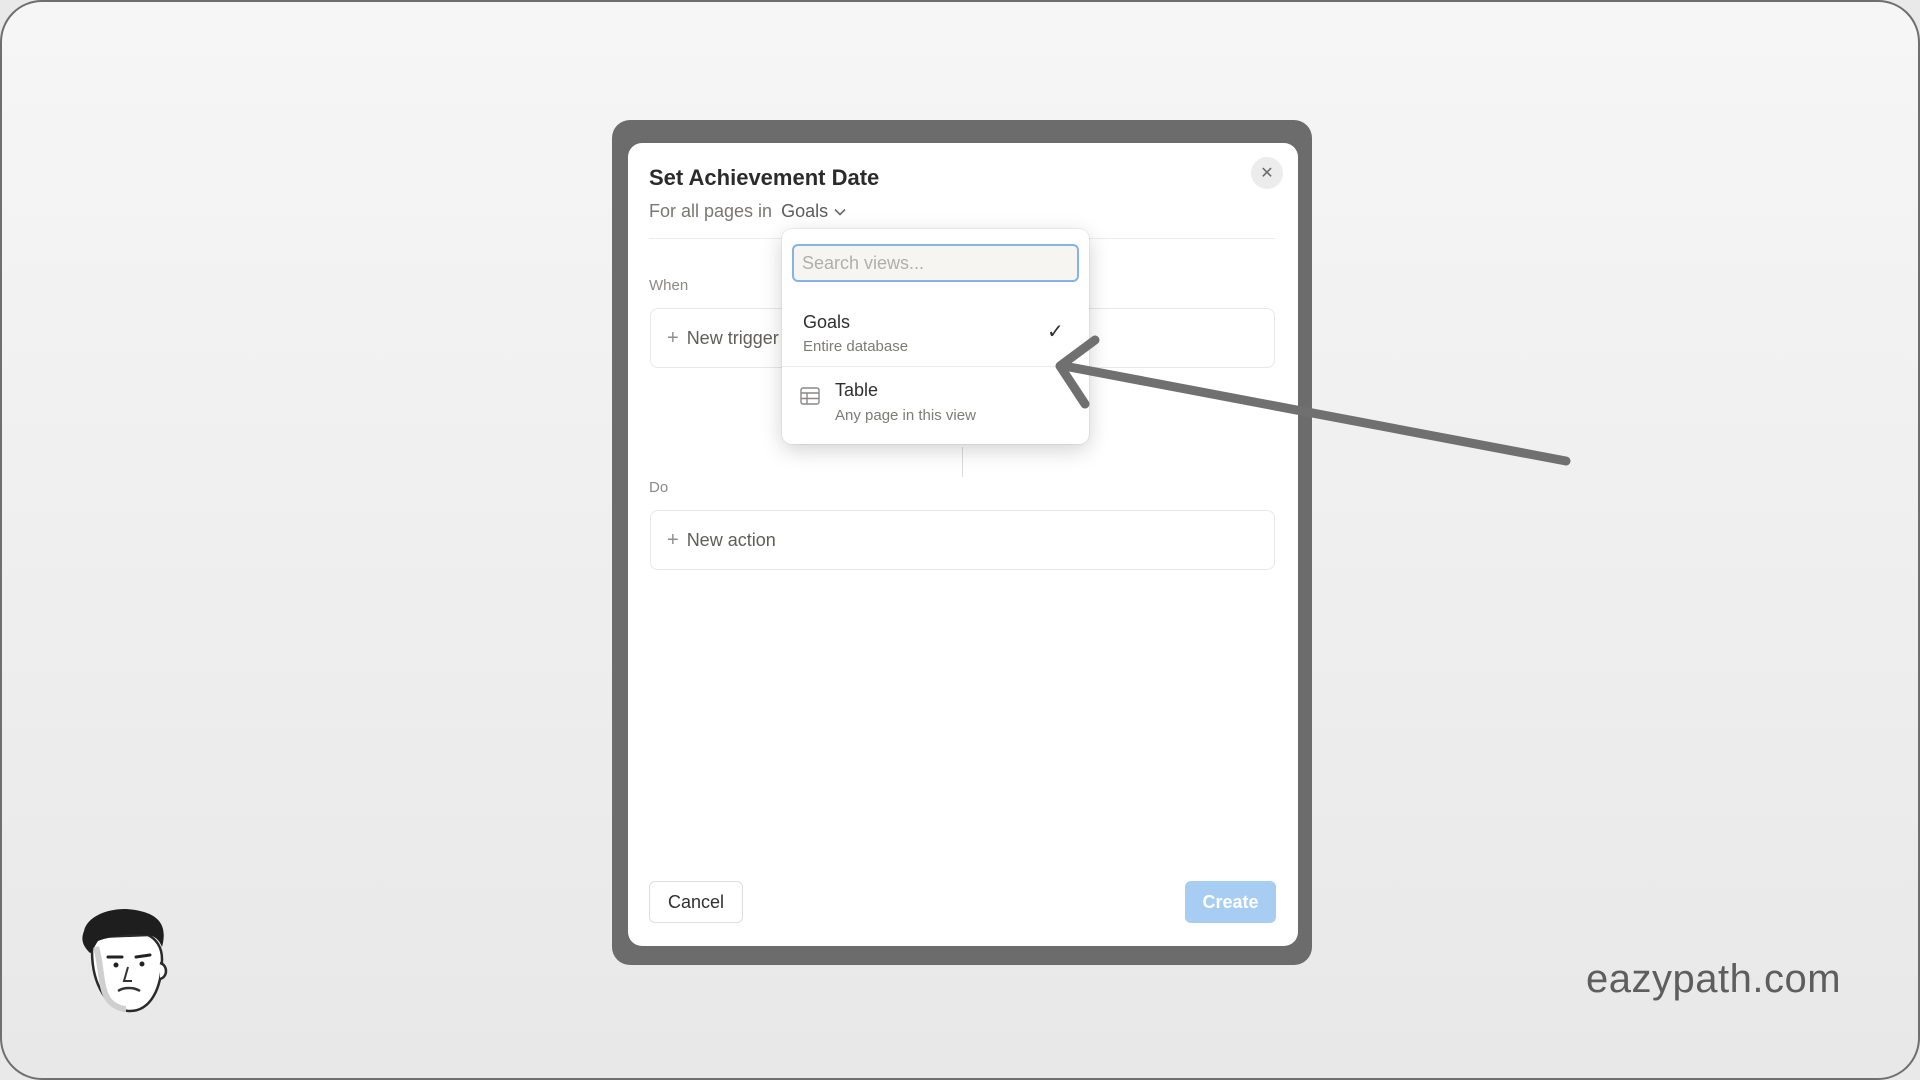 This screenshot has width=1920, height=1080. I want to click on new-trigger-label: New trigger, so click(732, 337).